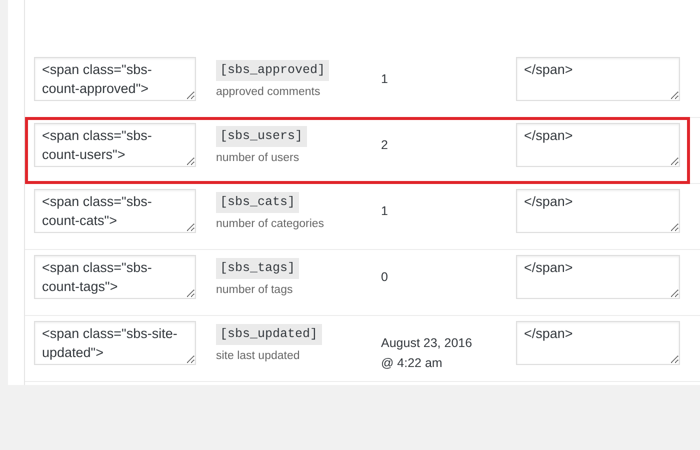 Image resolution: width=700 pixels, height=450 pixels. Describe the element at coordinates (115, 145) in the screenshot. I see `input-field: <span class="sbs-count-users">` at that location.